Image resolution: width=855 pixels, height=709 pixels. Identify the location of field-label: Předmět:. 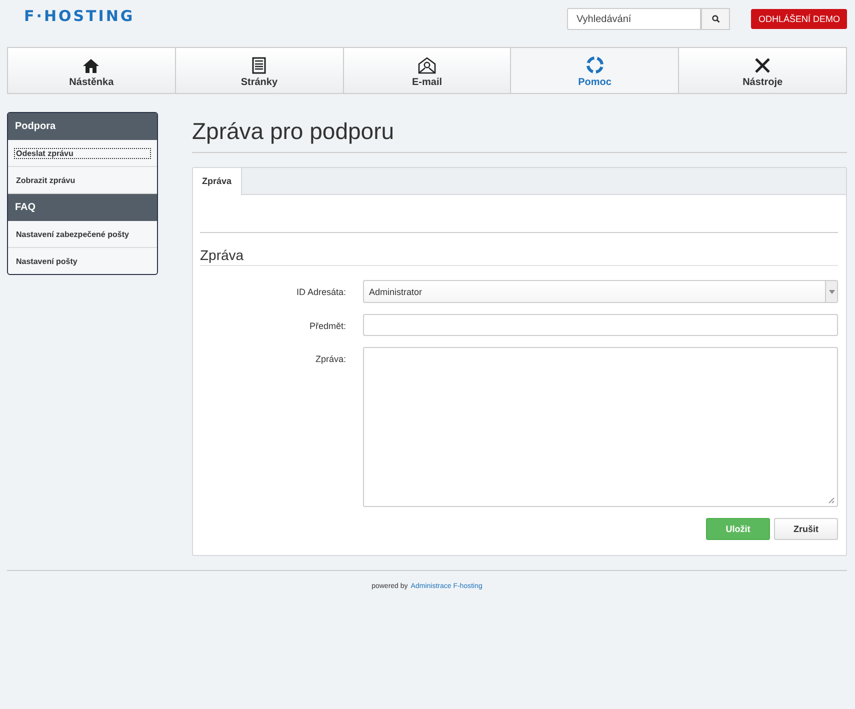
(327, 326).